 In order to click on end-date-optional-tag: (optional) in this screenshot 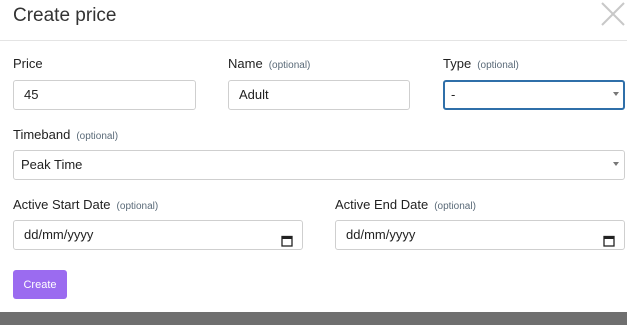, I will do `click(455, 206)`.